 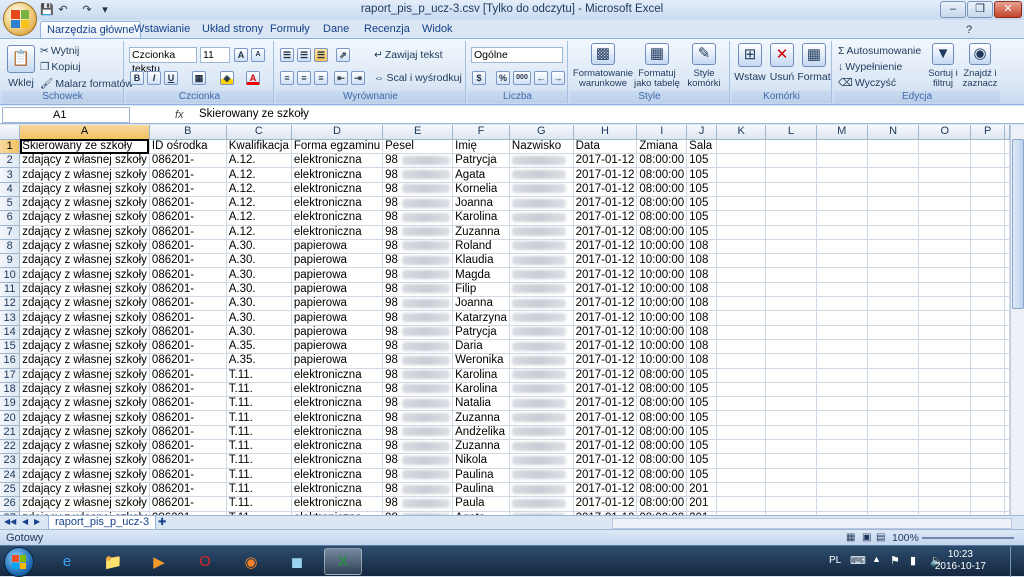 What do you see at coordinates (541, 132) in the screenshot?
I see `column-header: G` at bounding box center [541, 132].